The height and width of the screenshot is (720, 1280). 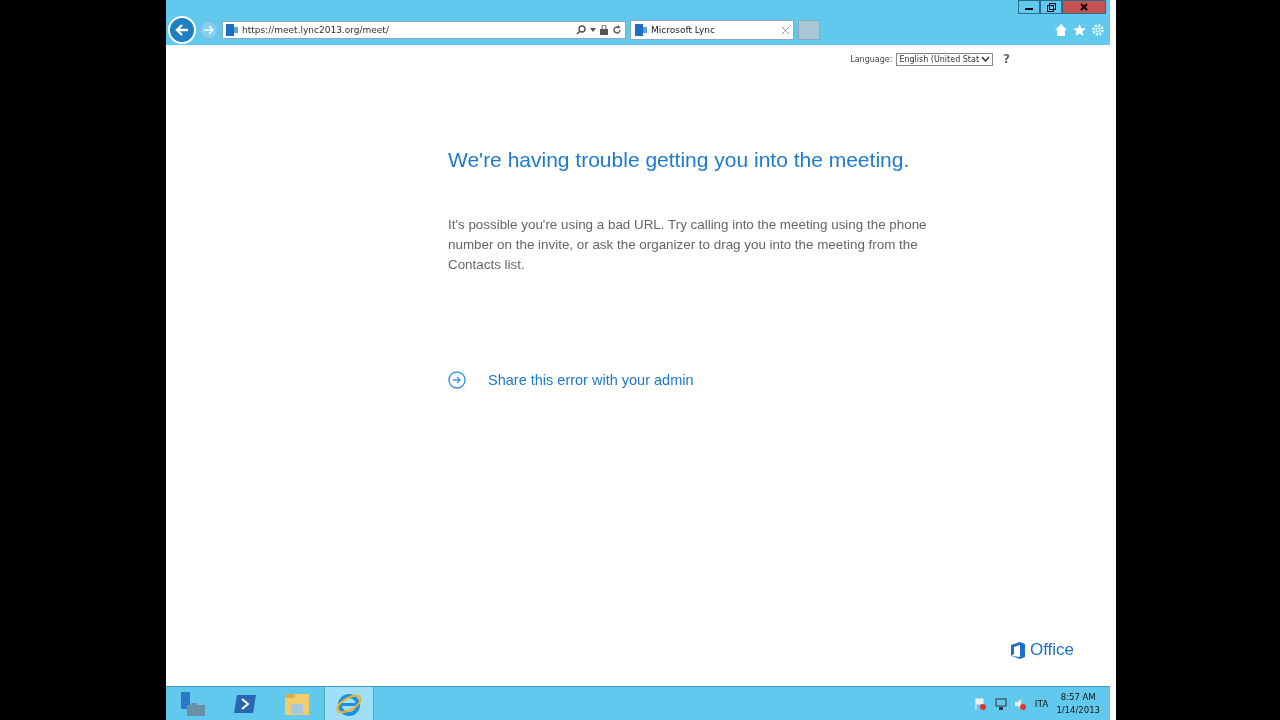 What do you see at coordinates (591, 380) in the screenshot?
I see `share-error-link: Share this error with your admin` at bounding box center [591, 380].